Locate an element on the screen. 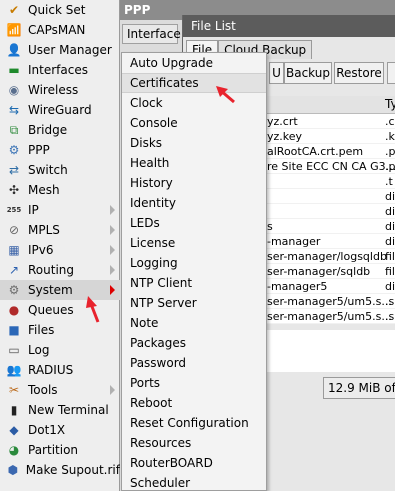 This screenshot has width=395, height=491. wireless-icon: ◉ is located at coordinates (14, 90).